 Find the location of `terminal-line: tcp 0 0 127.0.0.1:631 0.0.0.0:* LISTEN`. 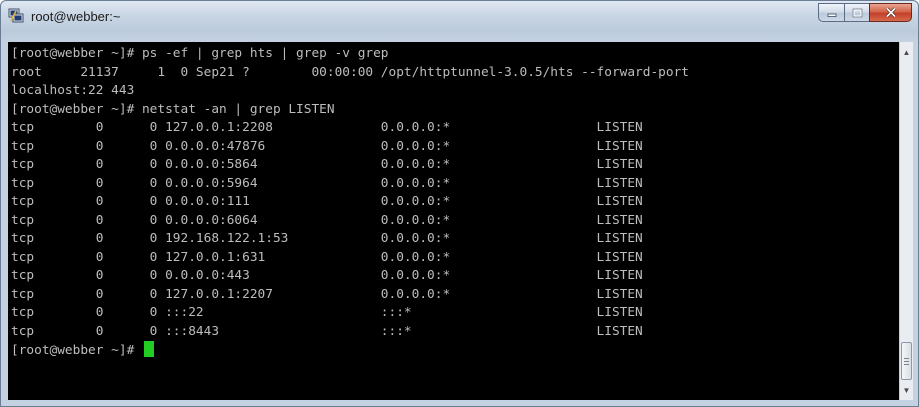

terminal-line: tcp 0 0 127.0.0.1:631 0.0.0.0:* LISTEN is located at coordinates (327, 257).